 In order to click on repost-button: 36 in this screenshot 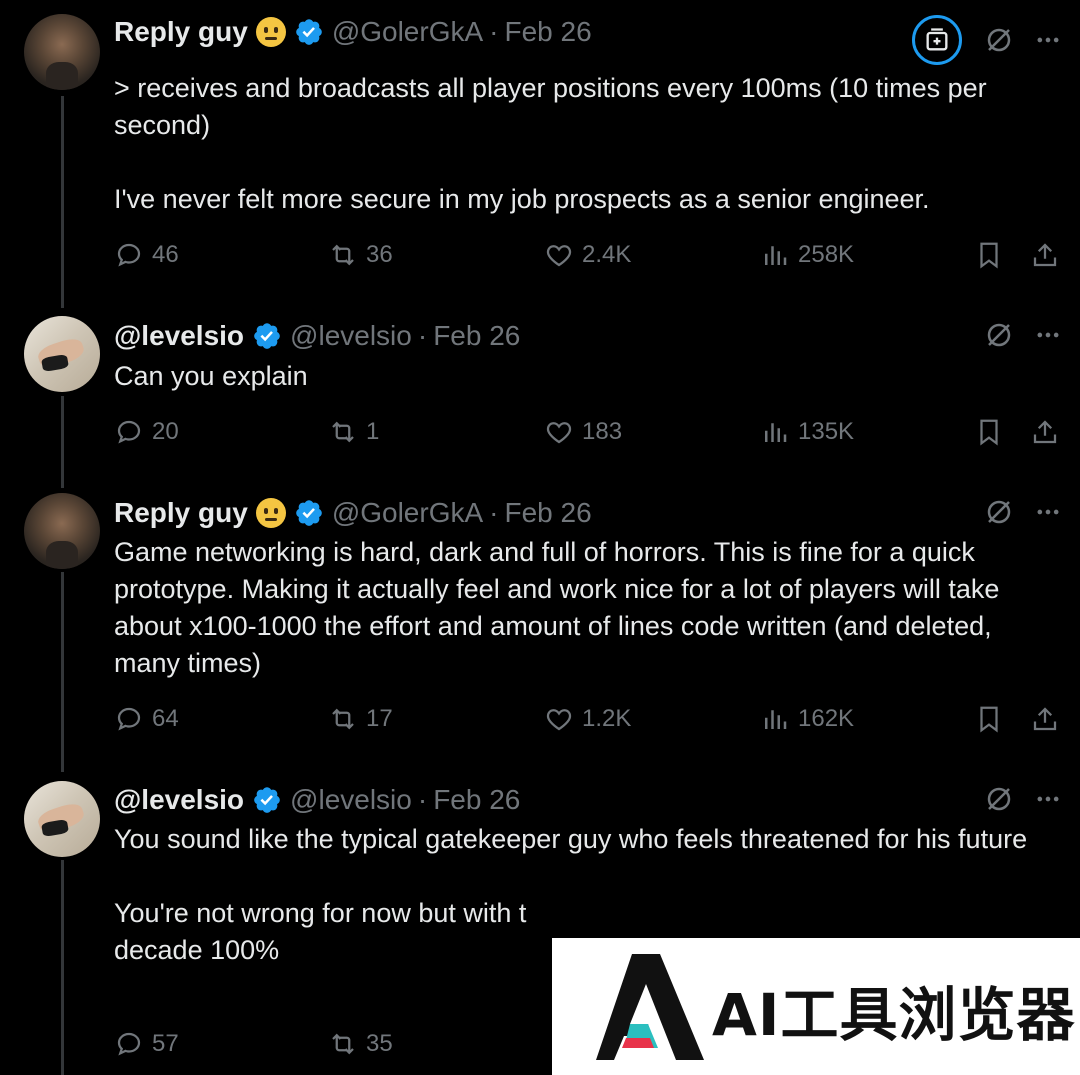, I will do `click(360, 255)`.